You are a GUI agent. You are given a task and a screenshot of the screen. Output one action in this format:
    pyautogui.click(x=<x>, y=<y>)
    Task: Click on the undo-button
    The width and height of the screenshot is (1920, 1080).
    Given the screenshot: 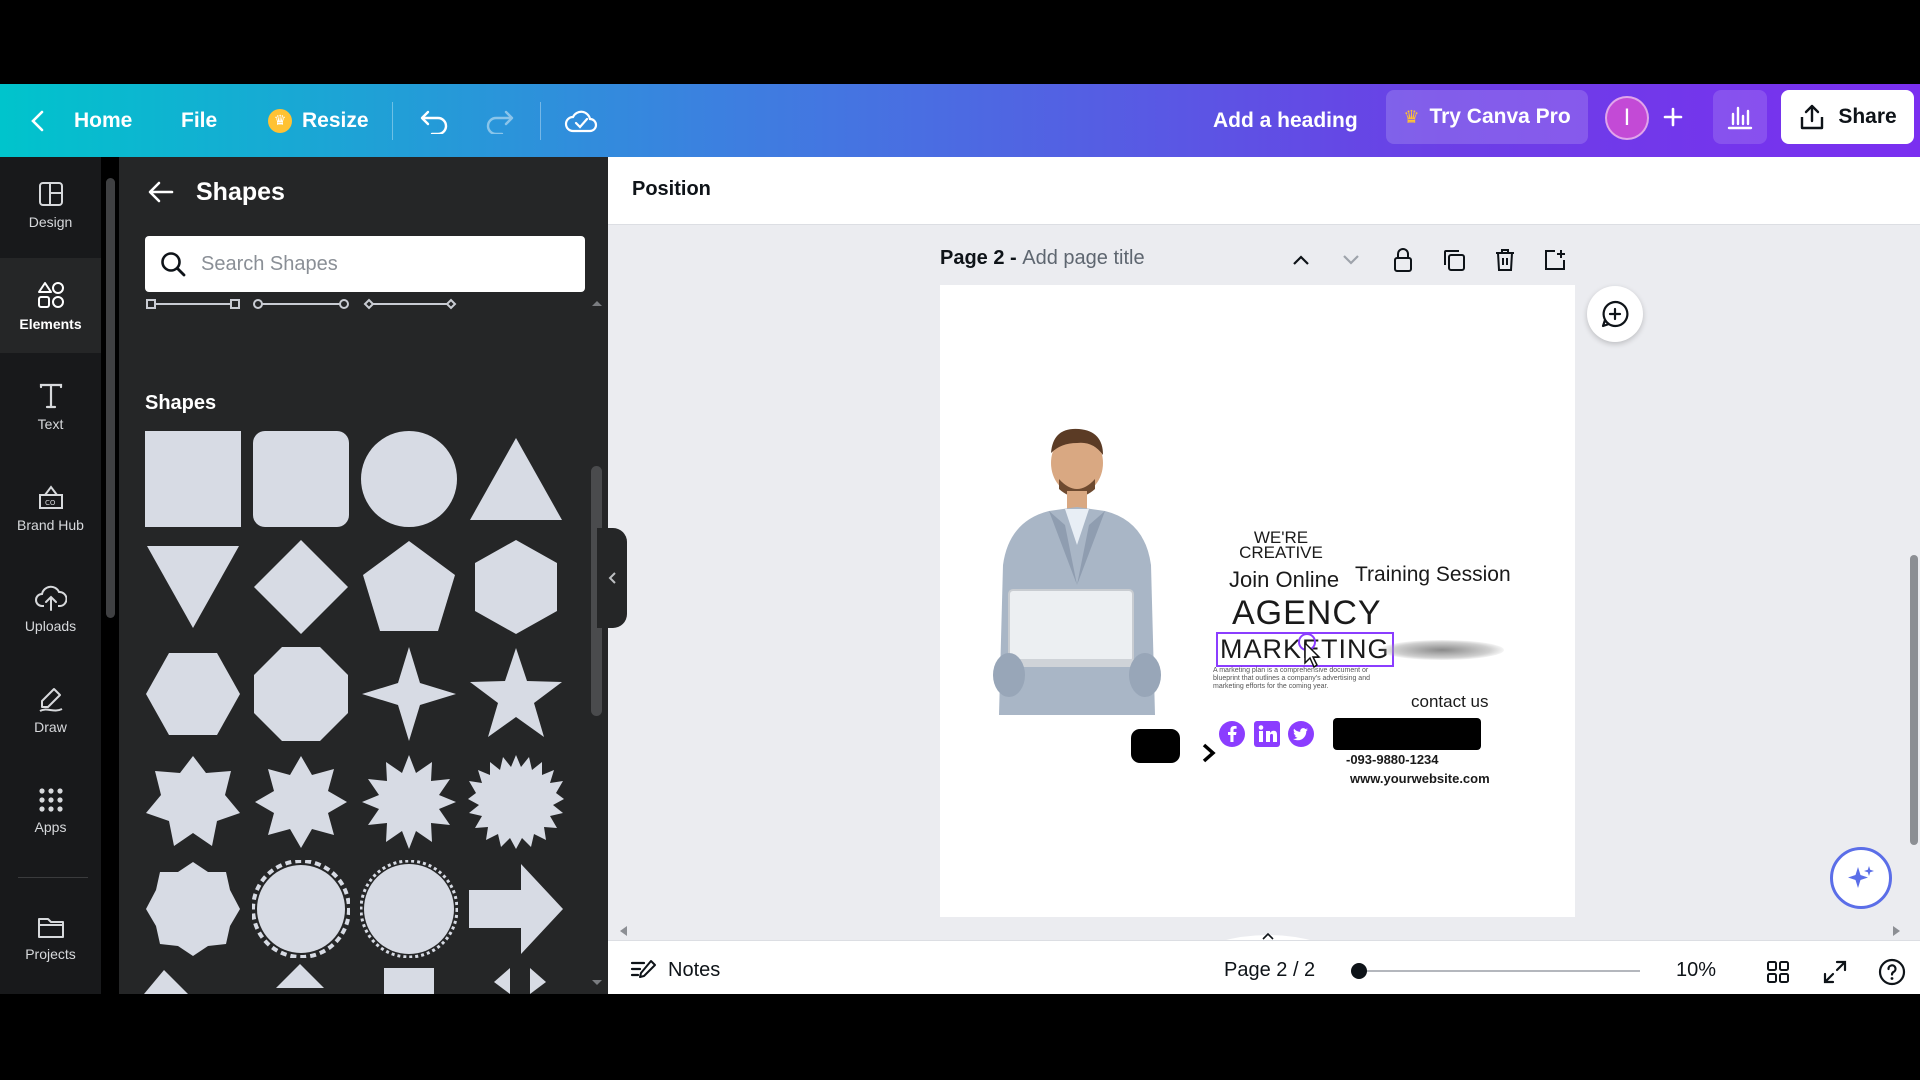 What is the action you would take?
    pyautogui.click(x=435, y=120)
    